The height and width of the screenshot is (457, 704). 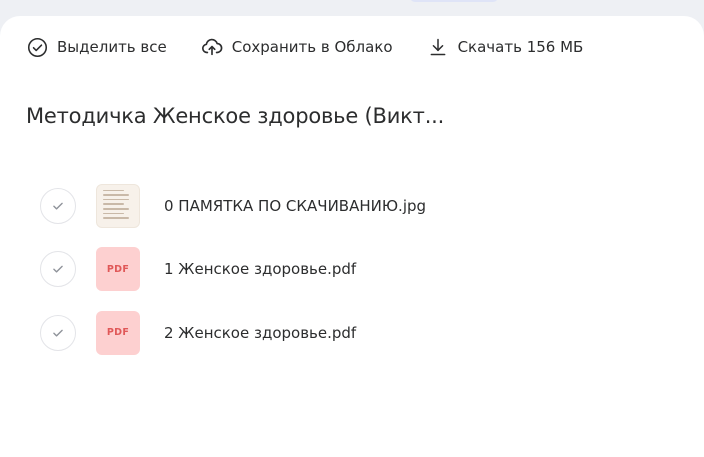 What do you see at coordinates (260, 269) in the screenshot?
I see `file-name: 1 Женское здоровье.pdf` at bounding box center [260, 269].